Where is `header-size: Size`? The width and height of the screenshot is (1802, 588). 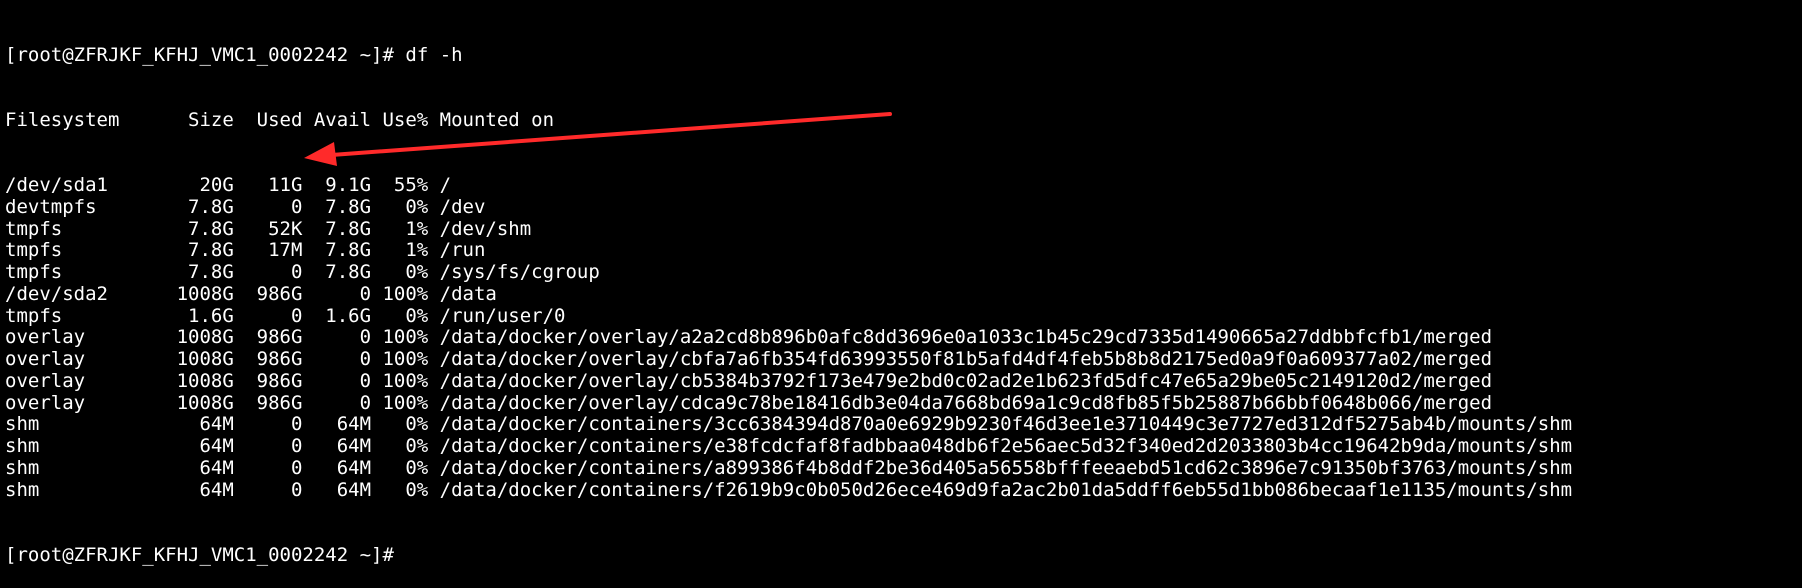
header-size: Size is located at coordinates (211, 119).